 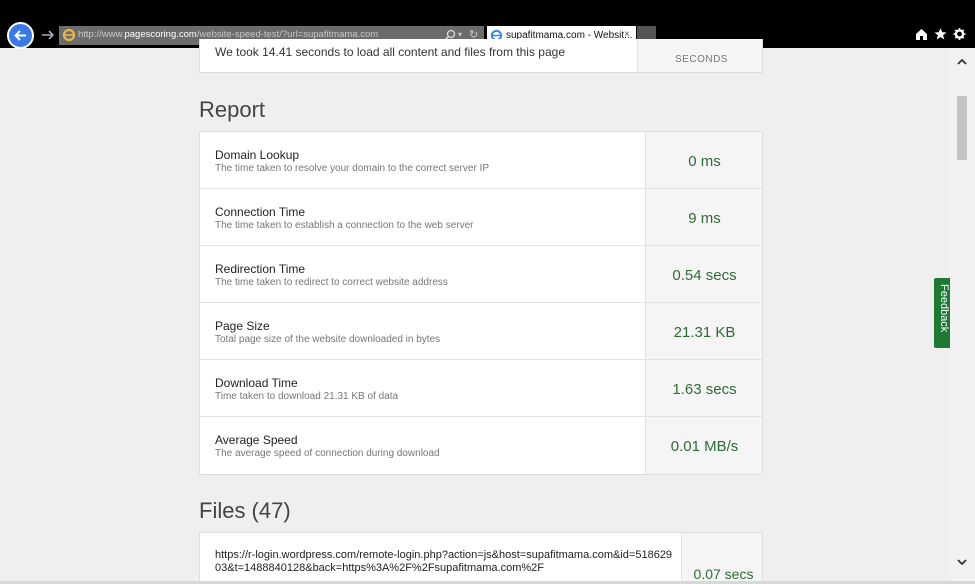 I want to click on file-load-time: 0.07 secs, so click(x=723, y=574).